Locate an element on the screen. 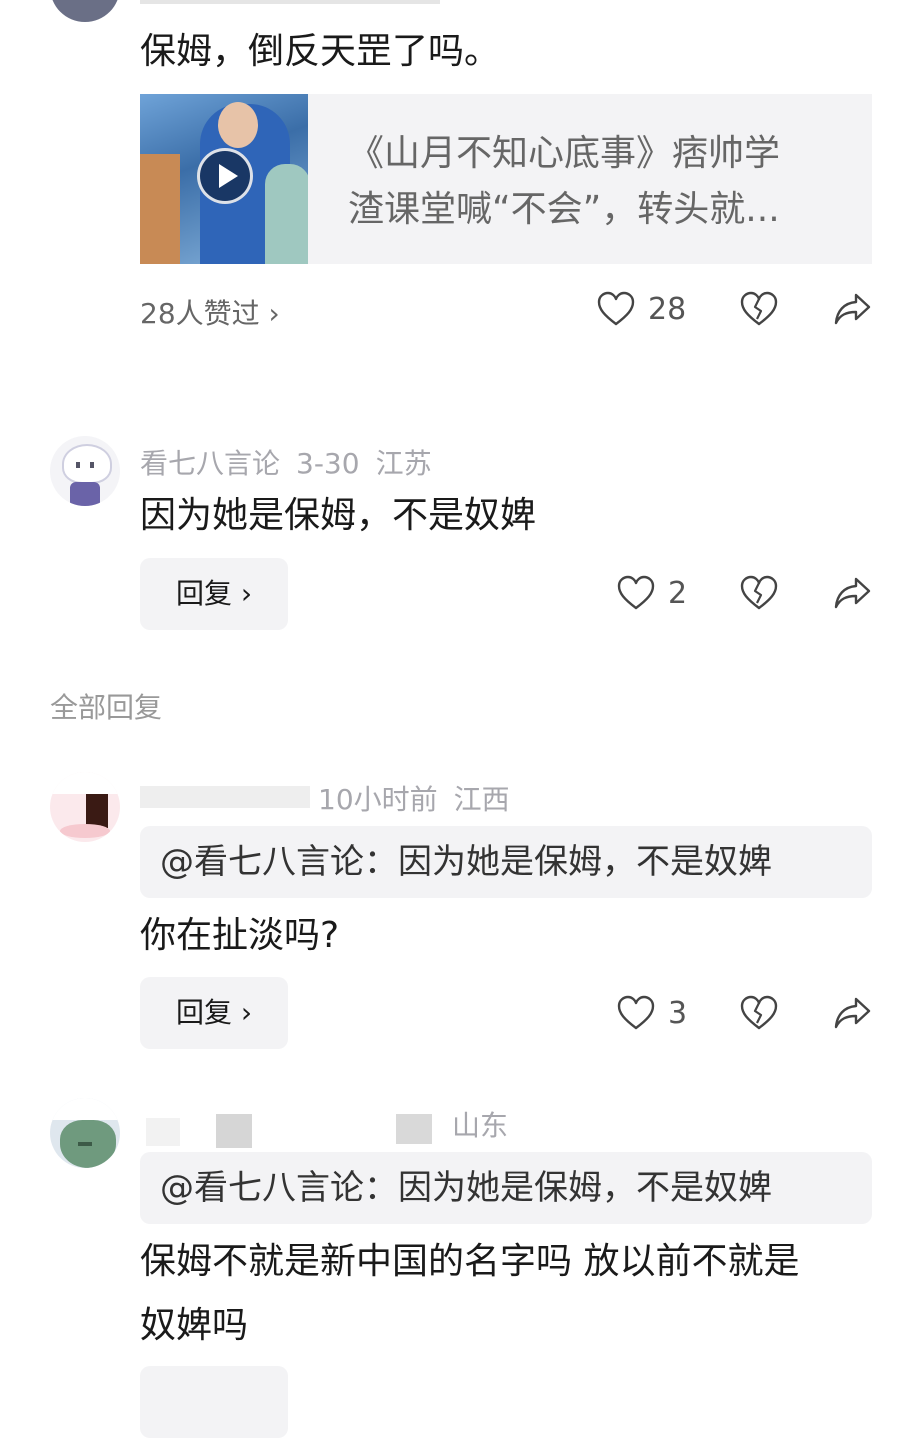 The height and width of the screenshot is (1438, 922). comment-text: 你在扯淡吗? is located at coordinates (240, 935).